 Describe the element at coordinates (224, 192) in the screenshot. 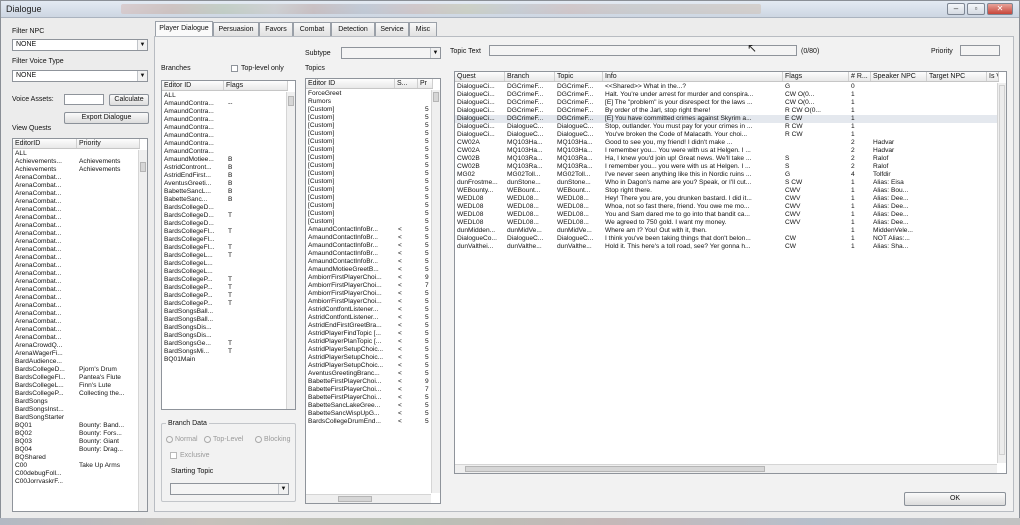

I see `list-item: BabetteSancL... B` at that location.